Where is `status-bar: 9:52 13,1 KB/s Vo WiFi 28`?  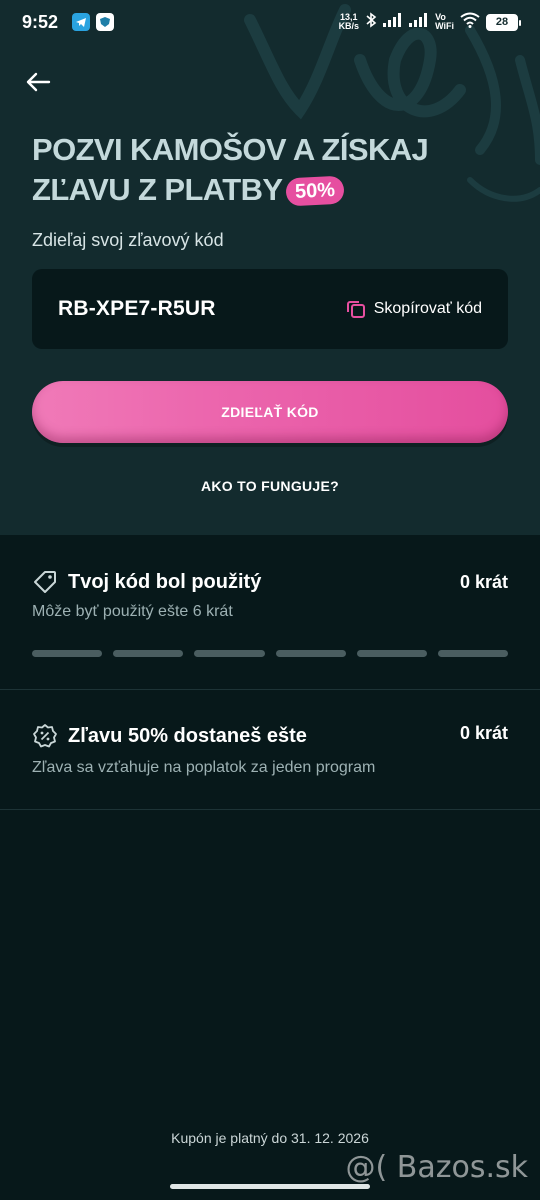 status-bar: 9:52 13,1 KB/s Vo WiFi 28 is located at coordinates (270, 22).